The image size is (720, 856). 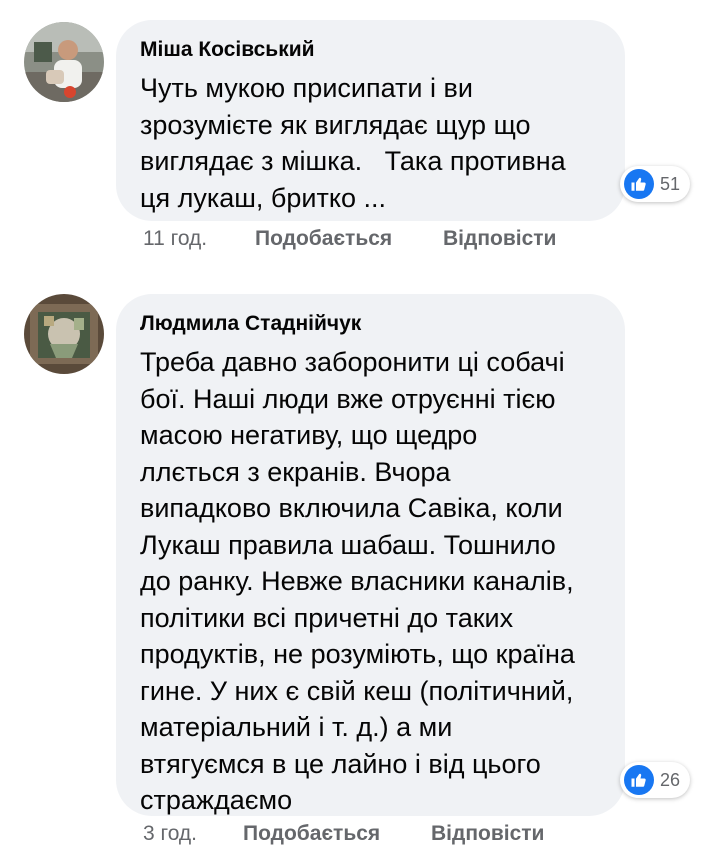 What do you see at coordinates (655, 184) in the screenshot?
I see `reaction-badge: 51` at bounding box center [655, 184].